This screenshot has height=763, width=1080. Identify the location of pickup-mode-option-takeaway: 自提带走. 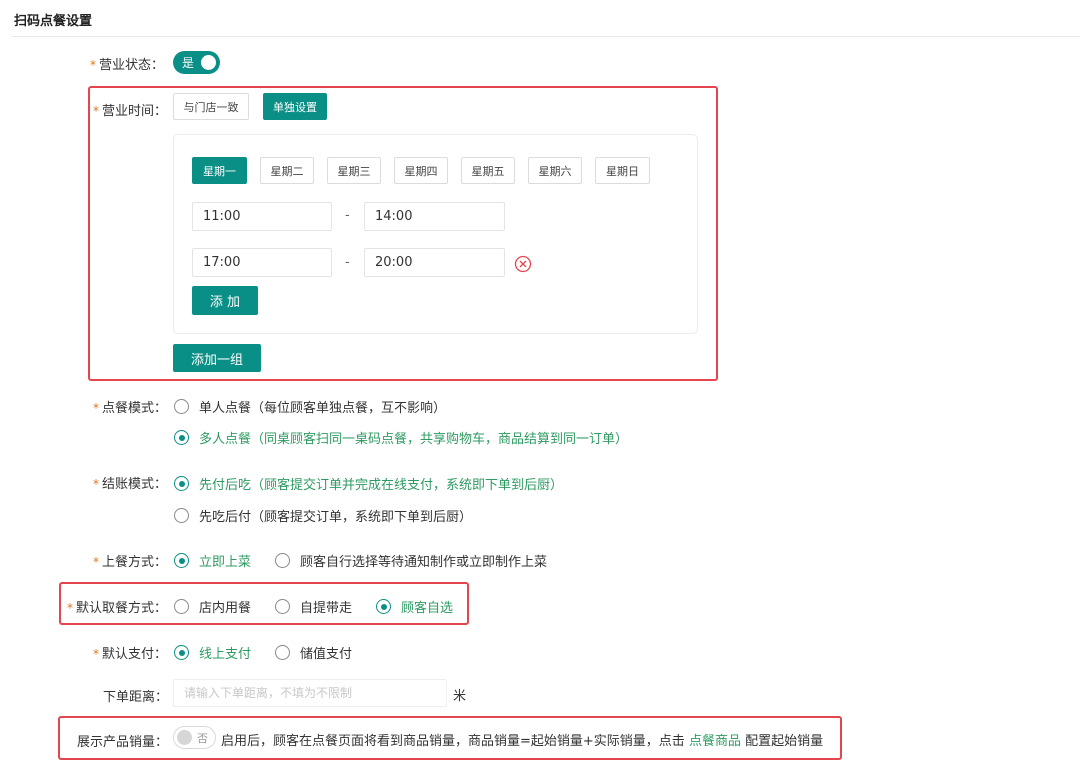
(313, 606).